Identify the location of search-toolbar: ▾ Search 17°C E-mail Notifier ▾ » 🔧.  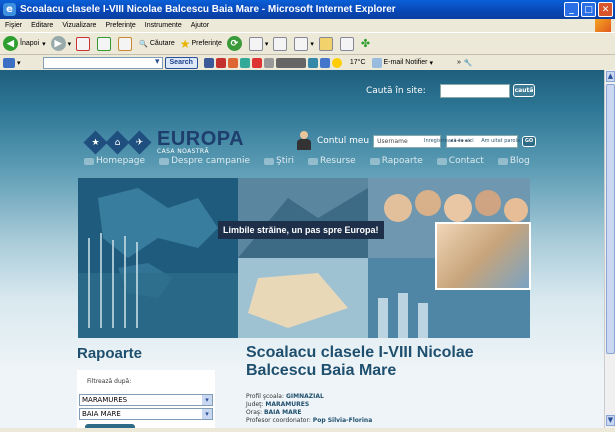
(307, 62).